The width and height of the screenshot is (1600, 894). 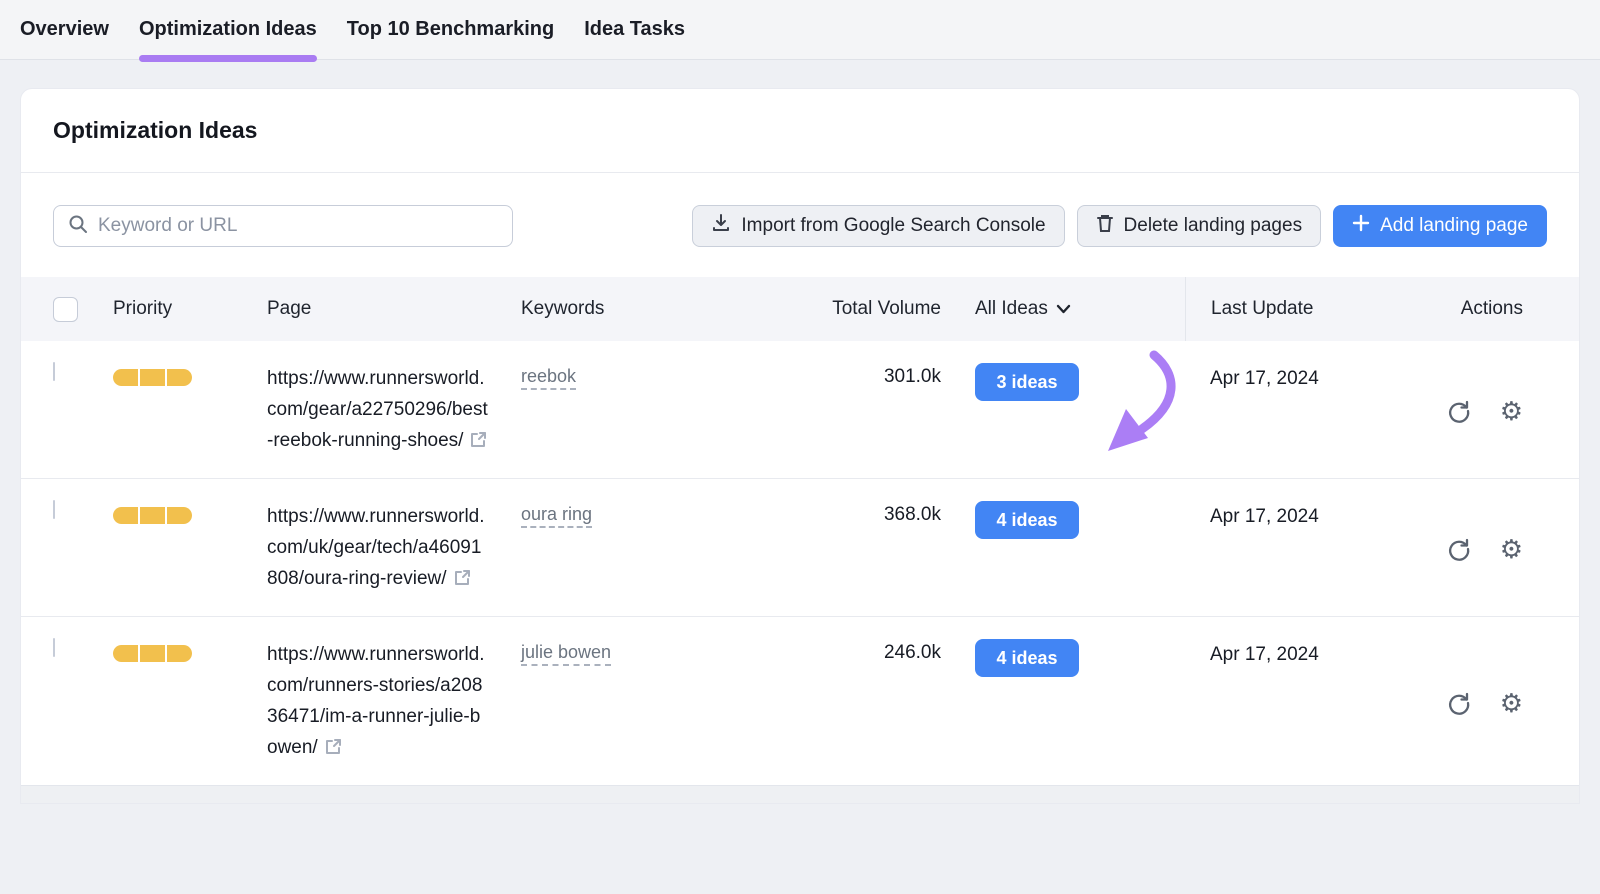 I want to click on tab-label: Optimization Ideas, so click(x=227, y=29).